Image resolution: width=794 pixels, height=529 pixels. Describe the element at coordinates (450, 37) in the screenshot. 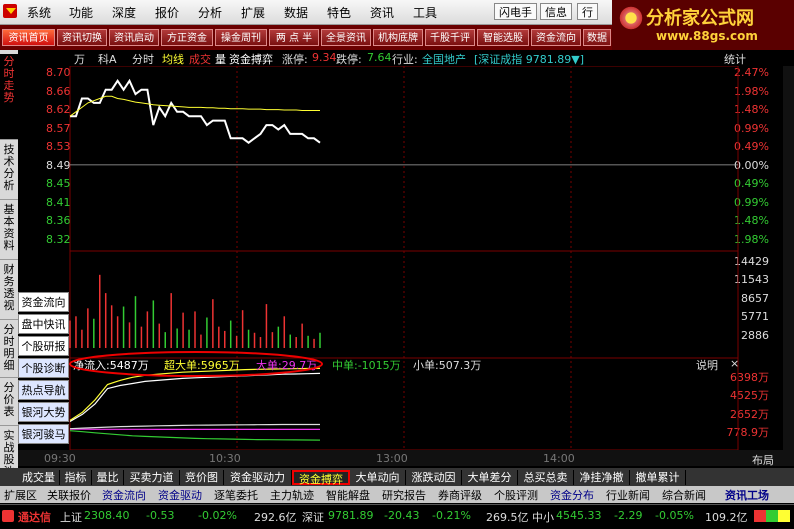

I see `toolbar-button: 千股千评` at that location.